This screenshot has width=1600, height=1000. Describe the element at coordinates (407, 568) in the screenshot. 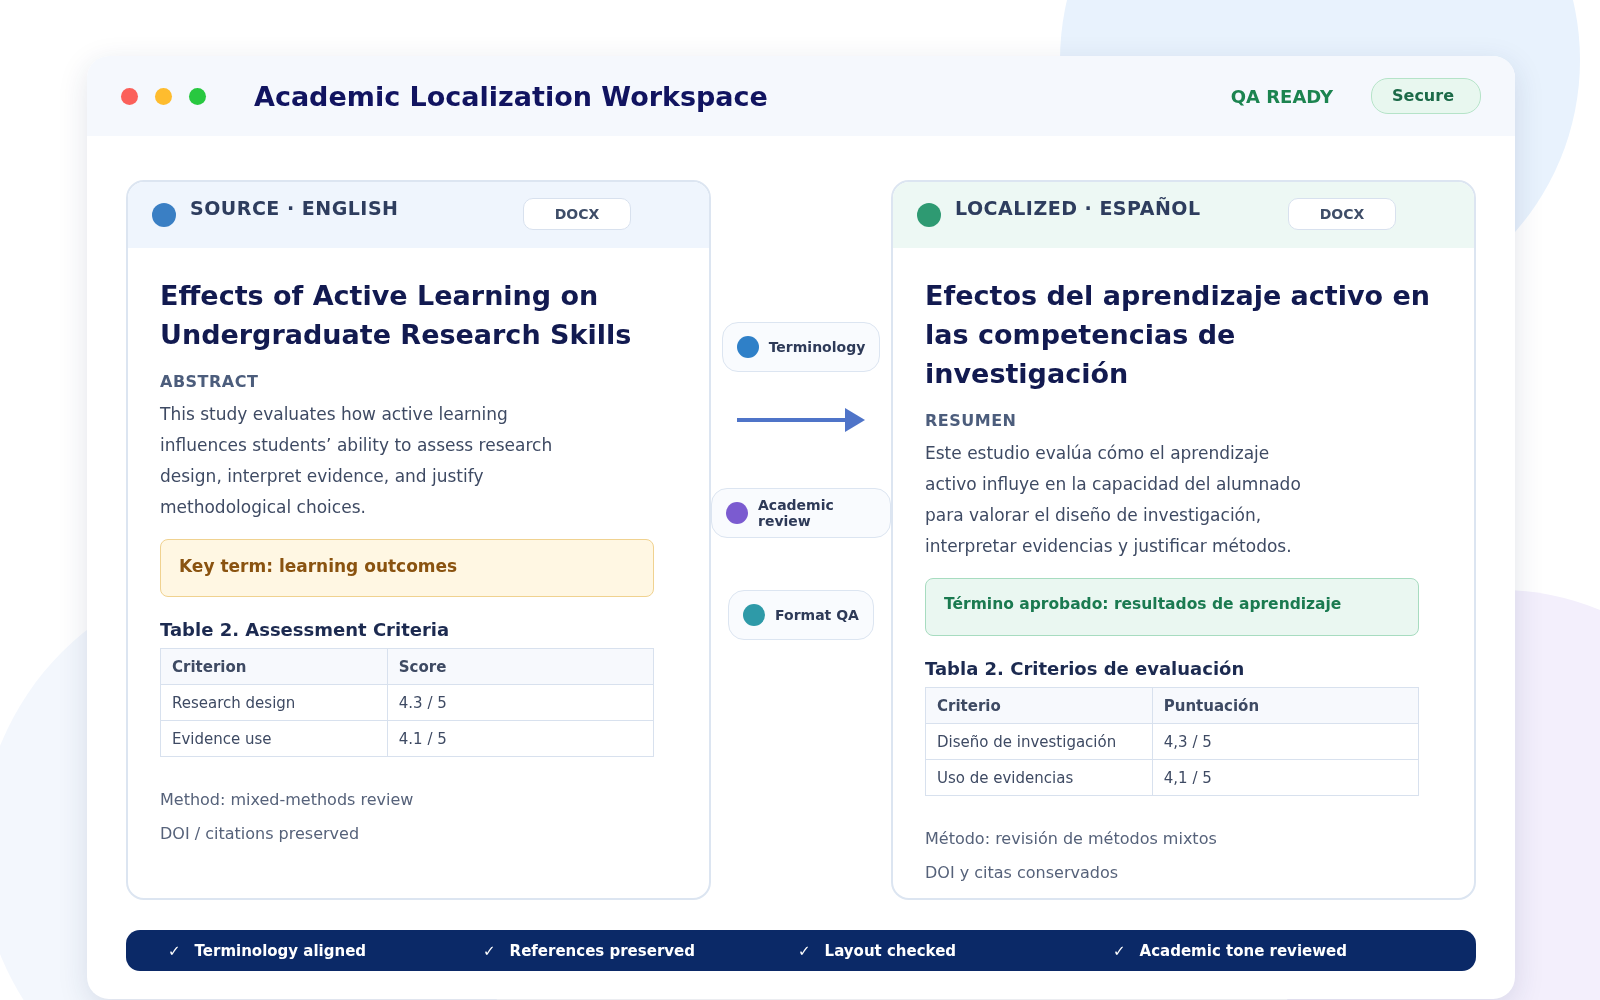

I see `term-note: Key term: learning outcomes` at that location.